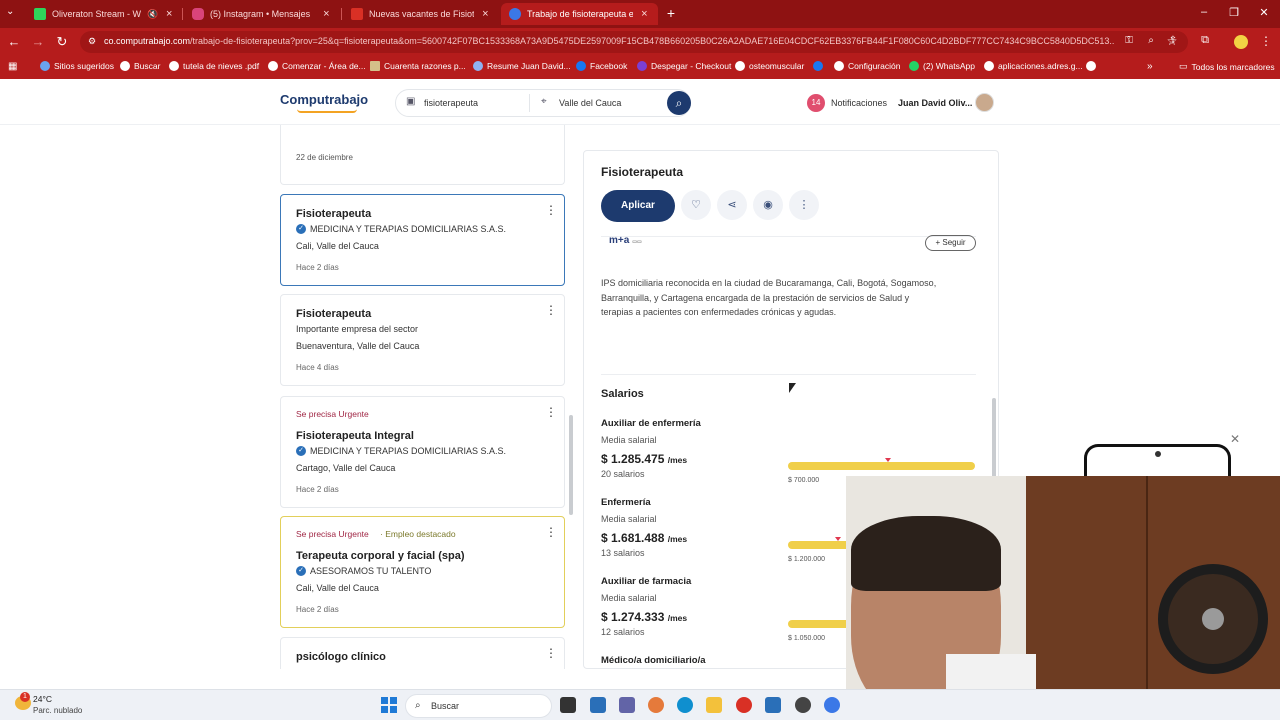 This screenshot has width=1280, height=720. What do you see at coordinates (1151, 40) in the screenshot?
I see `zoom-icon: ⌕` at bounding box center [1151, 40].